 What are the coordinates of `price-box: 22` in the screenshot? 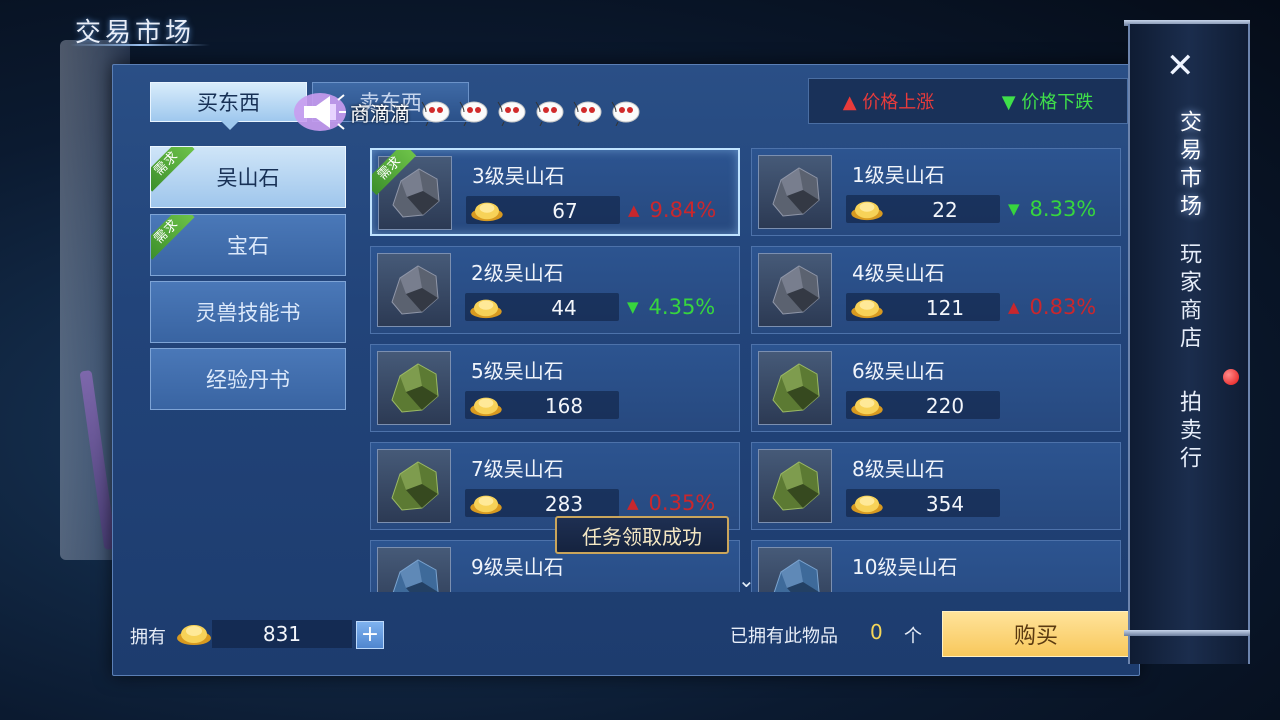 It's located at (923, 209).